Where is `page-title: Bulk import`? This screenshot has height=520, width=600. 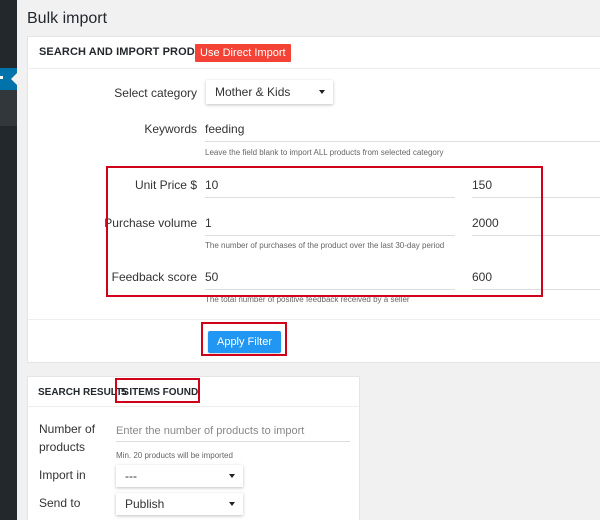 page-title: Bulk import is located at coordinates (67, 18).